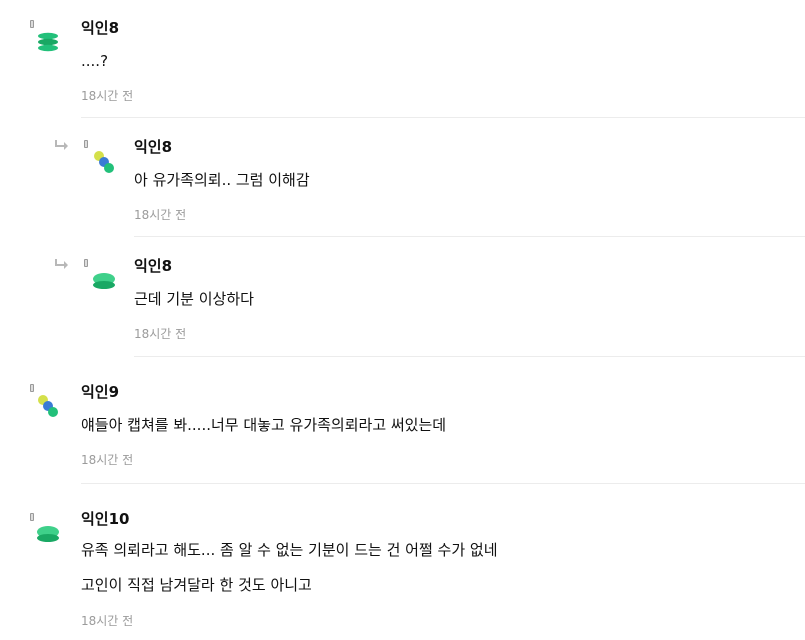  I want to click on comment-text: 아 유가족의뢰.. 그럼 이해감, so click(222, 180).